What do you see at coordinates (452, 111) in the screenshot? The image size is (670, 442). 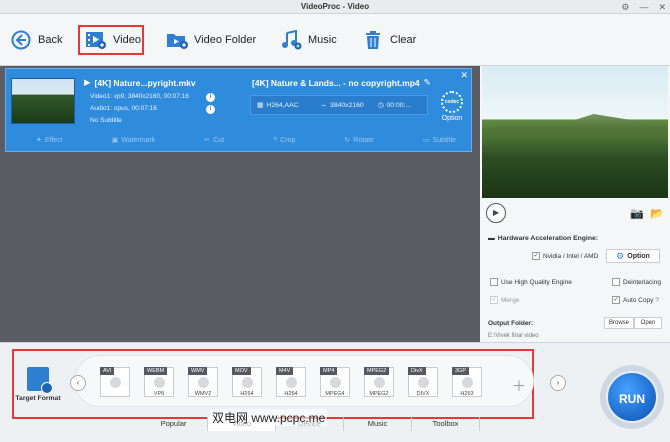 I see `codec-option-button: codec Option` at bounding box center [452, 111].